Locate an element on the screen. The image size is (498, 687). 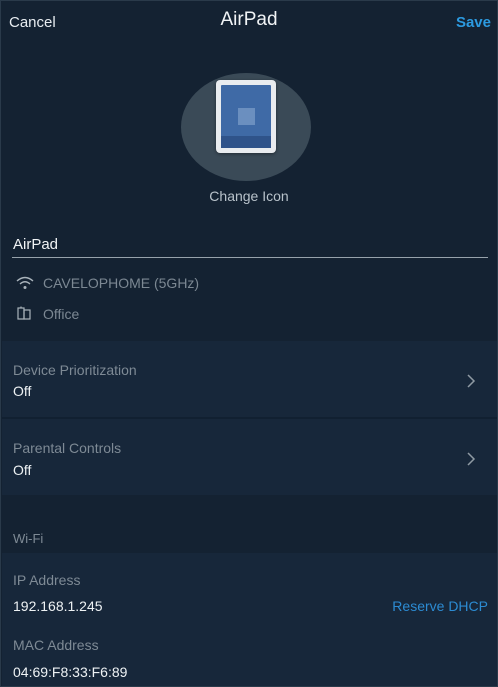
network-name: CAVELOPHOME (5GHz) is located at coordinates (121, 283).